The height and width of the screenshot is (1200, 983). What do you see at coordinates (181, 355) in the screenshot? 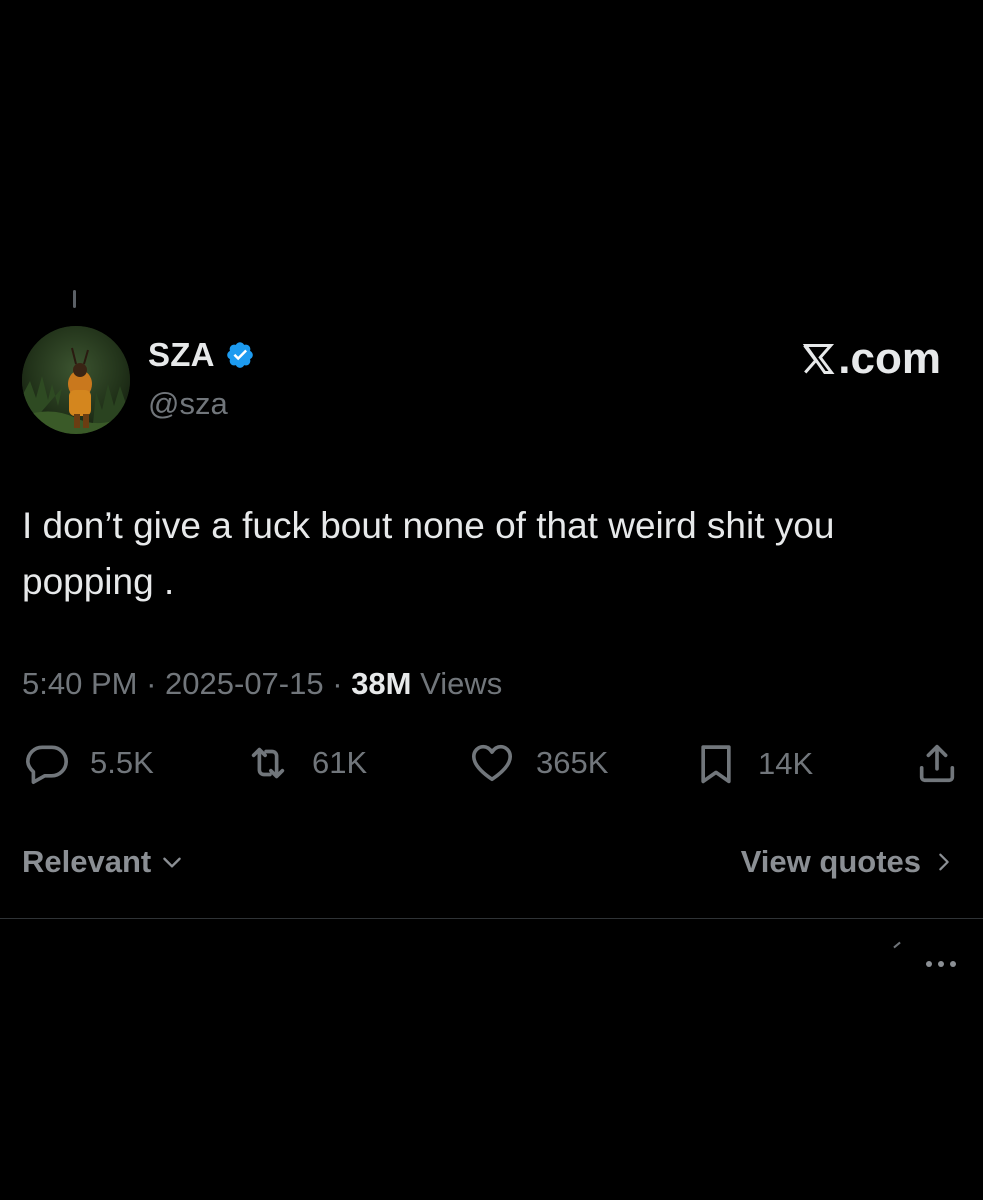
I see `author-display-name: SZA` at bounding box center [181, 355].